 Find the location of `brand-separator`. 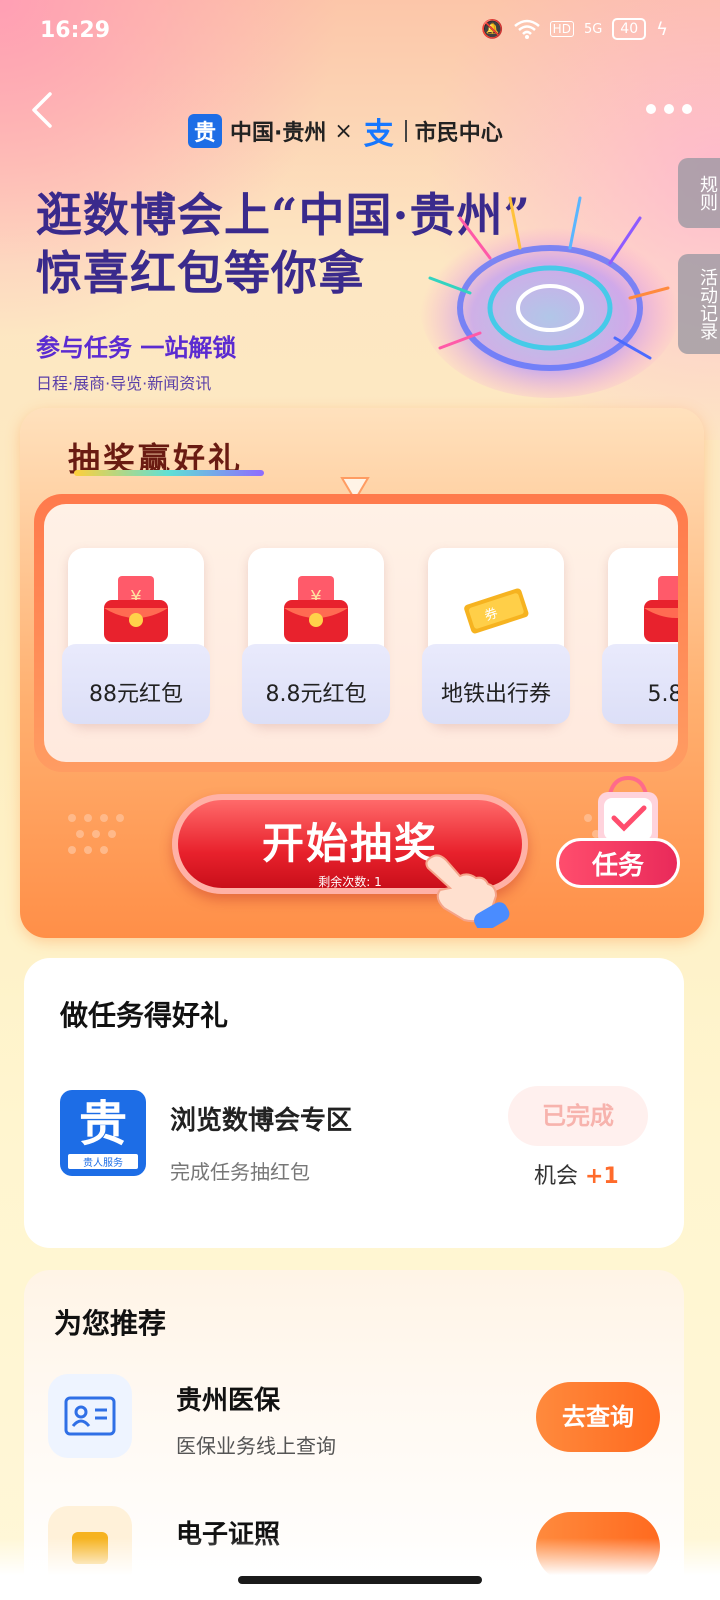

brand-separator is located at coordinates (405, 131).